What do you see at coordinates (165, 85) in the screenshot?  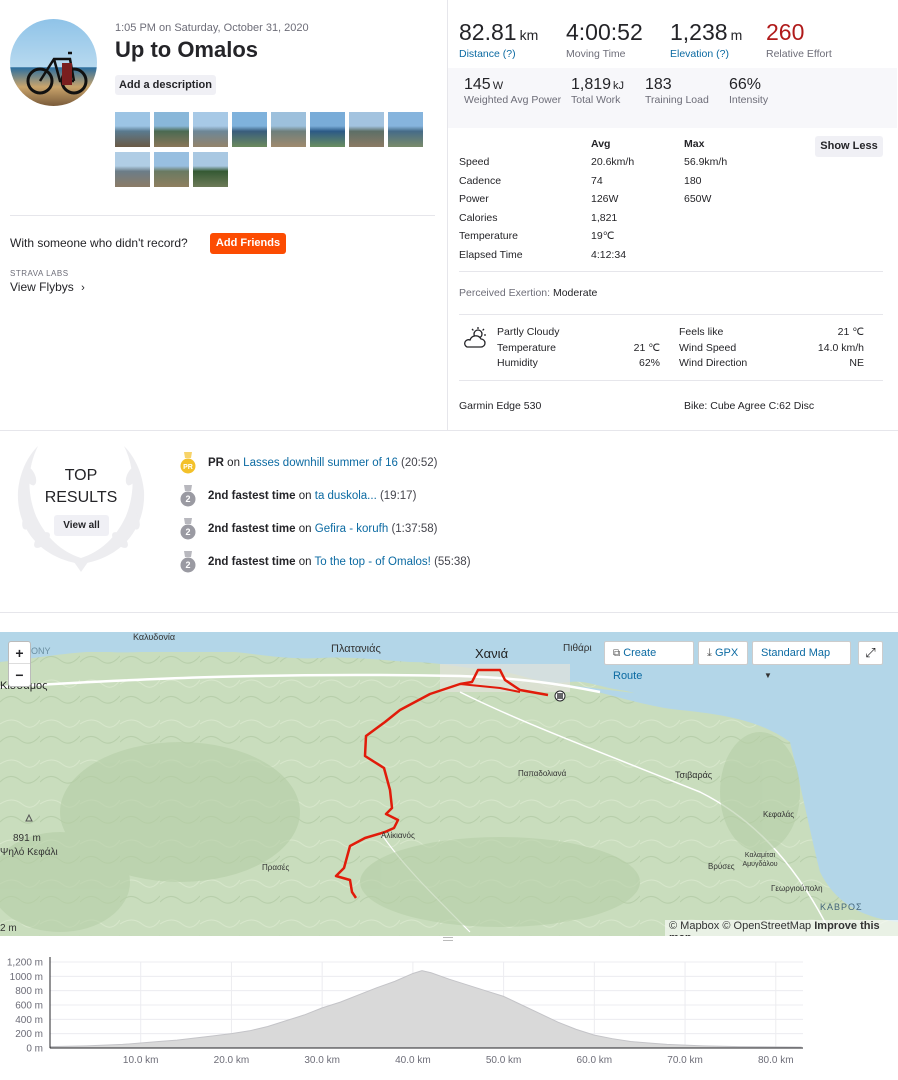 I see `add-description-button: Add a description` at bounding box center [165, 85].